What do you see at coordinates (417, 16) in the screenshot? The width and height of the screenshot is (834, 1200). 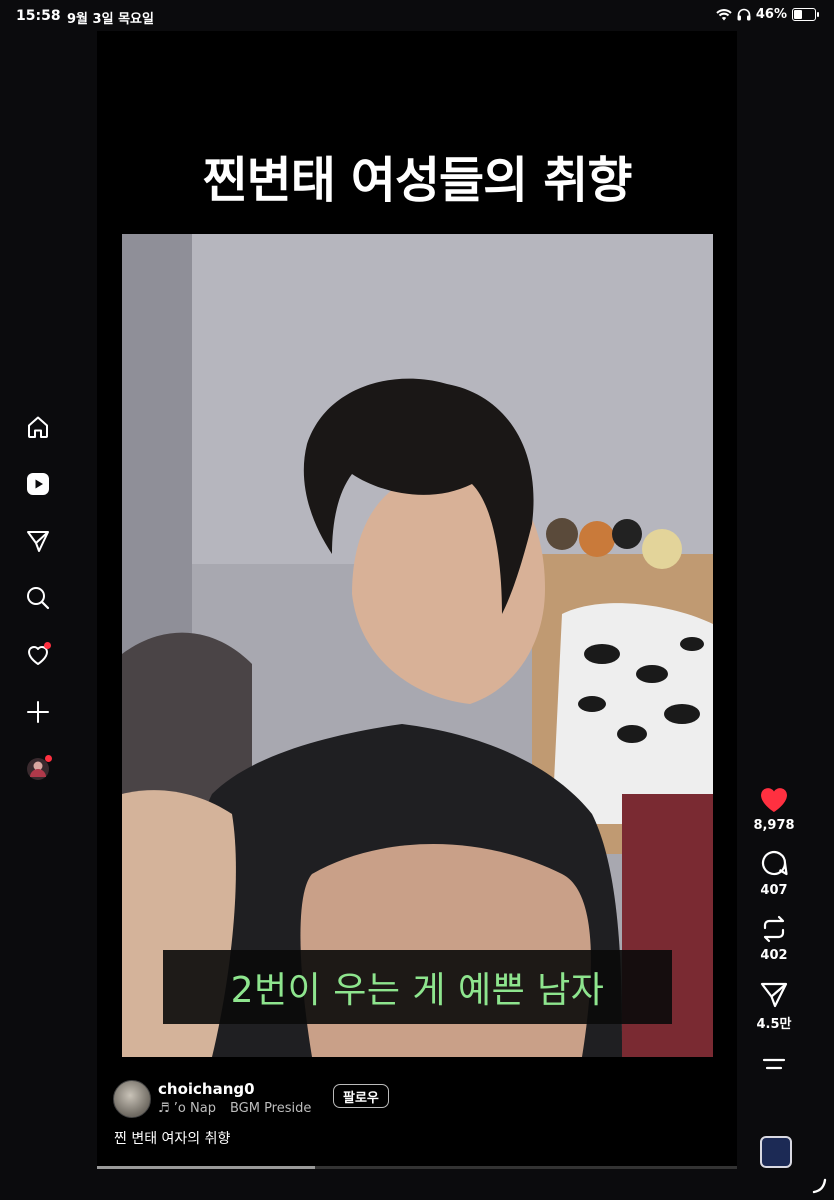 I see `status-bar: 15:58 9월 3일 목요일 46%` at bounding box center [417, 16].